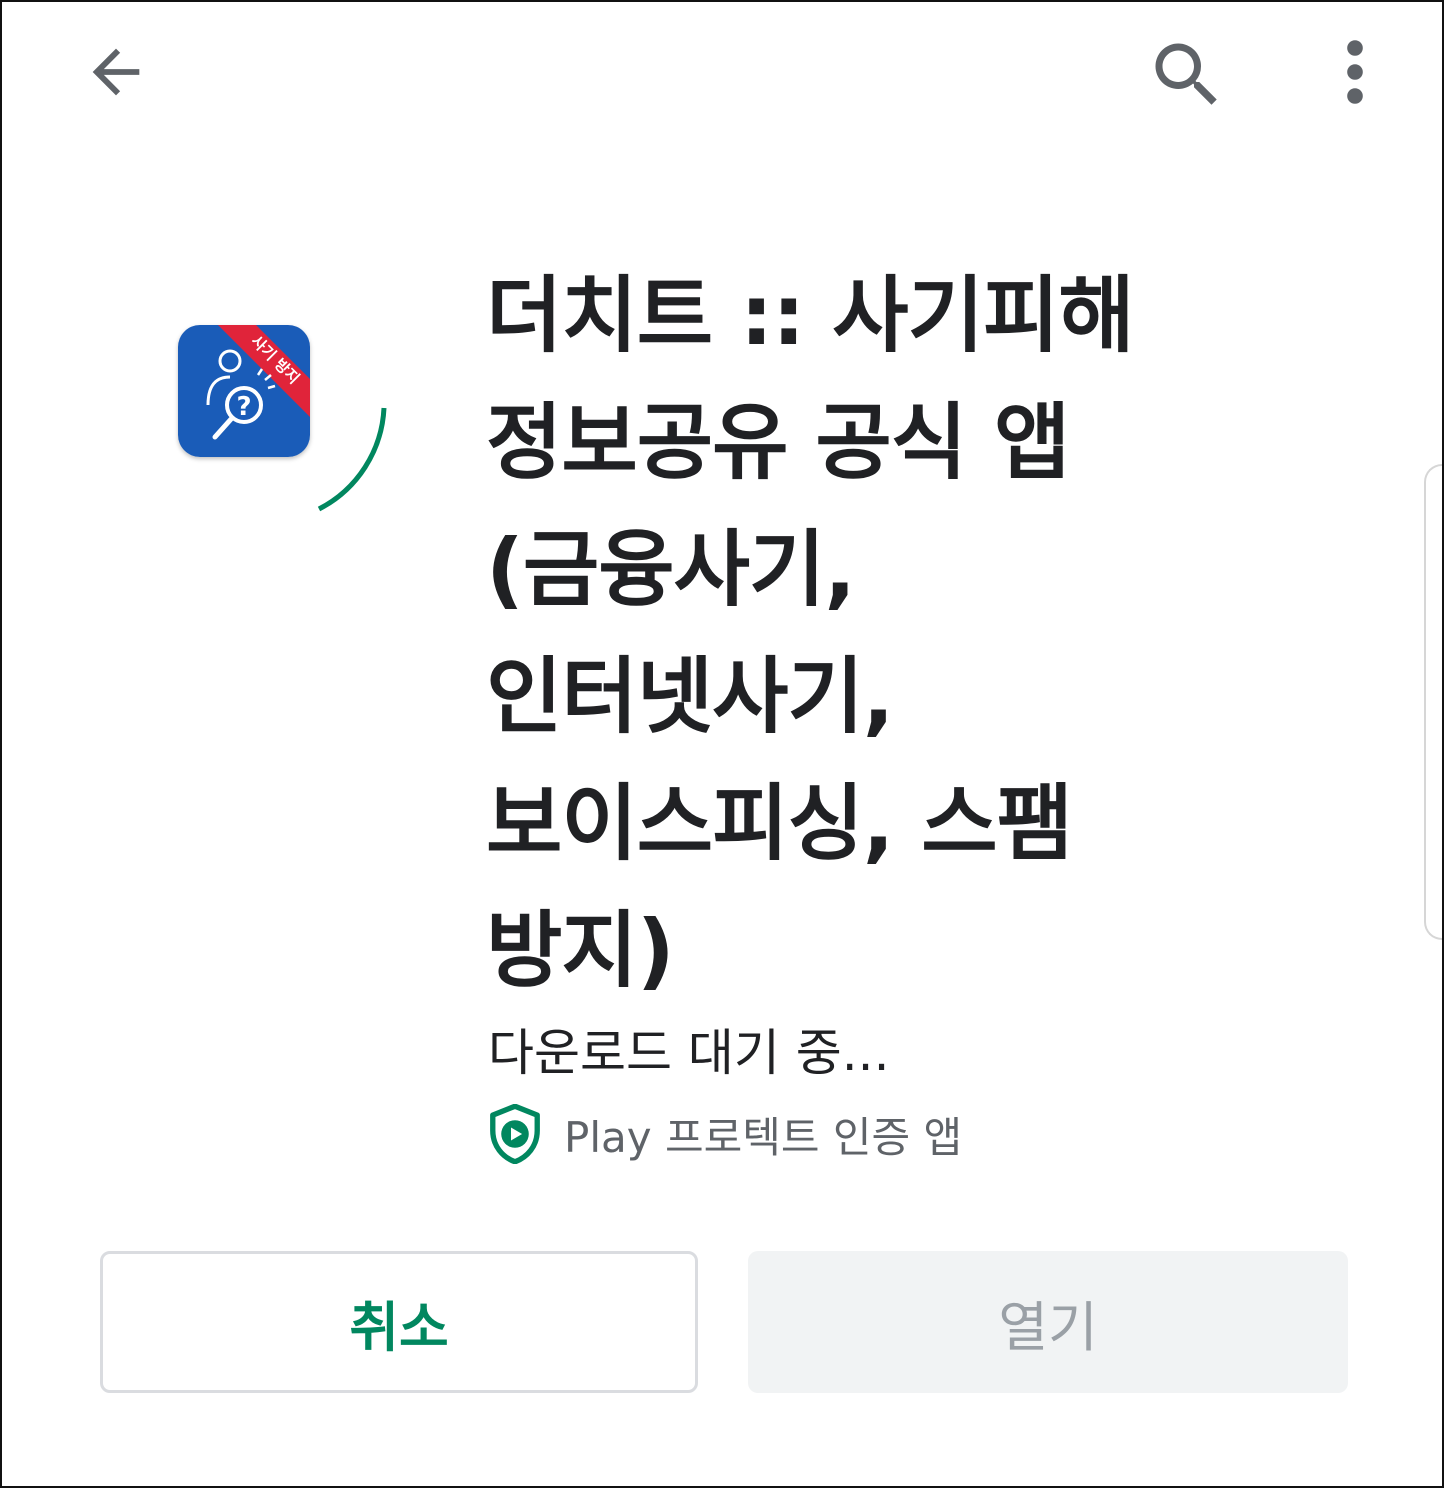  Describe the element at coordinates (1433, 702) in the screenshot. I see `edge-panel-handle` at that location.